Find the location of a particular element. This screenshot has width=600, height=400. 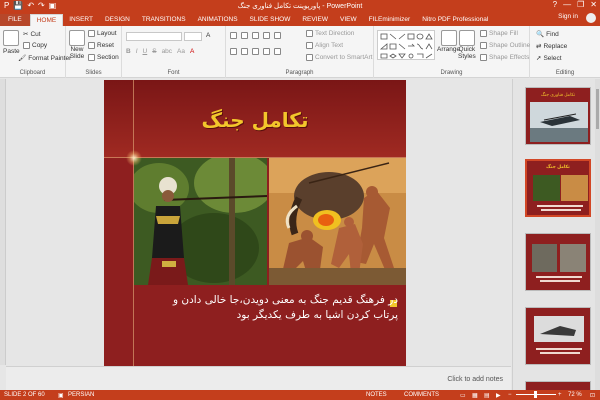

spellcheck-icon: ▣ is located at coordinates (61, 395).